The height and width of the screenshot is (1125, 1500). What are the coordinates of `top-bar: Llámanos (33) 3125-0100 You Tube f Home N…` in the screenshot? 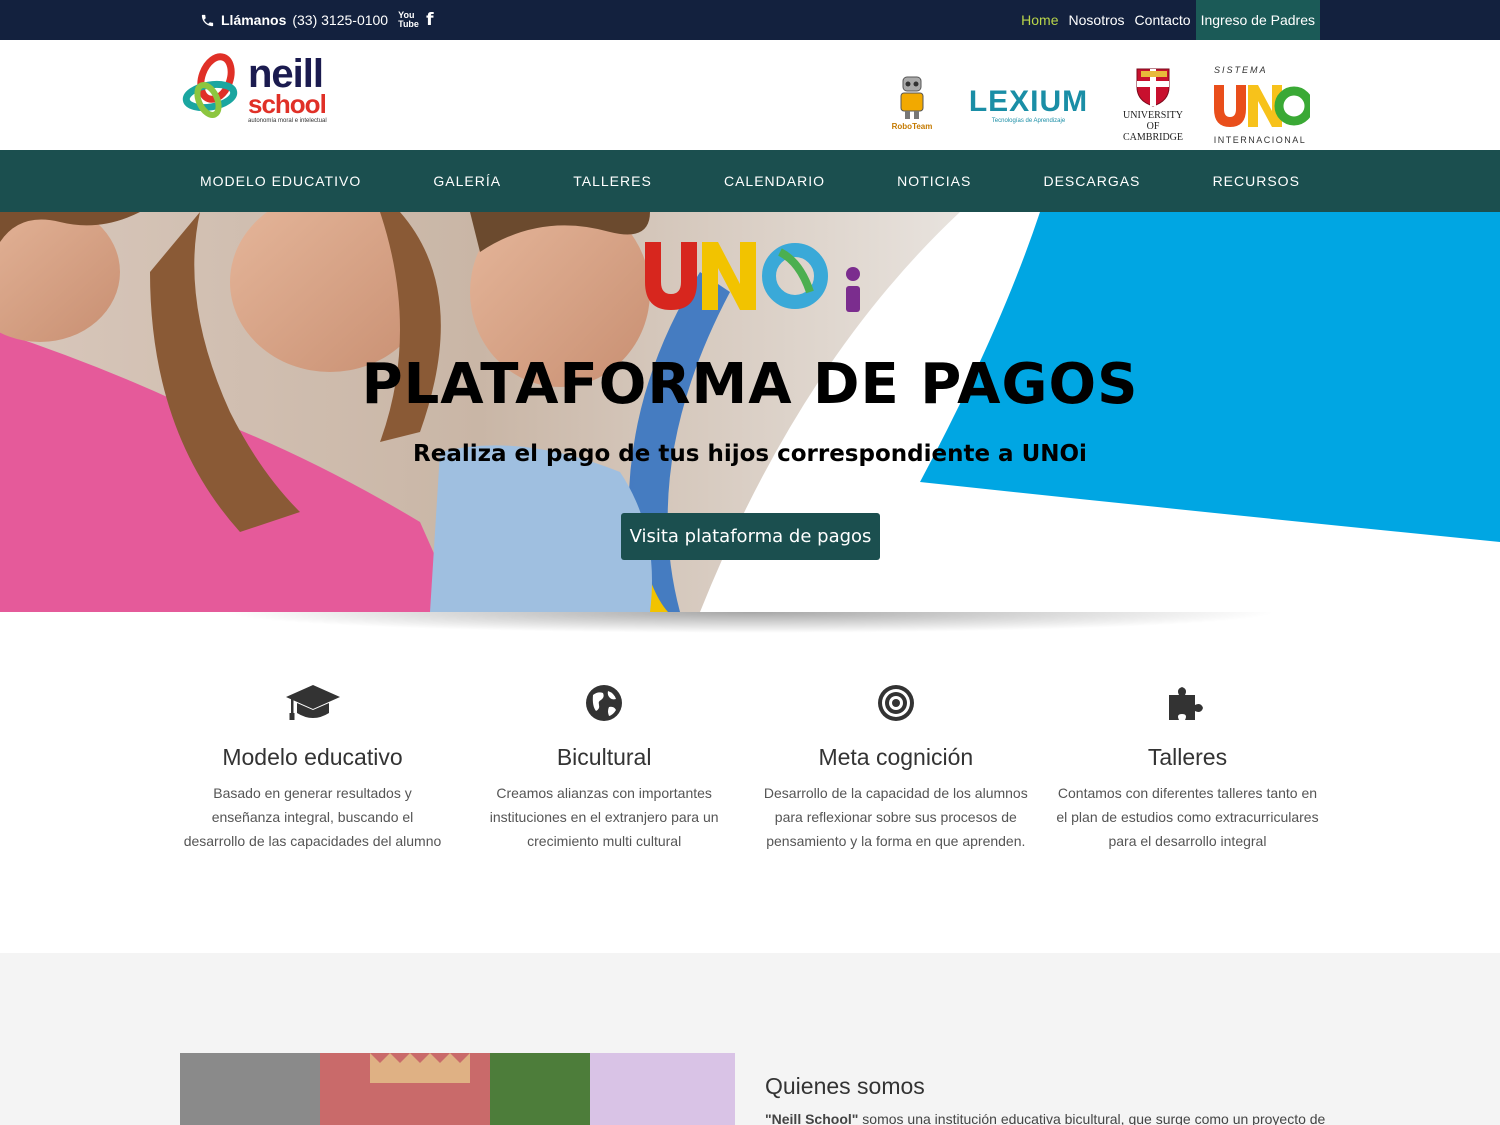 It's located at (750, 20).